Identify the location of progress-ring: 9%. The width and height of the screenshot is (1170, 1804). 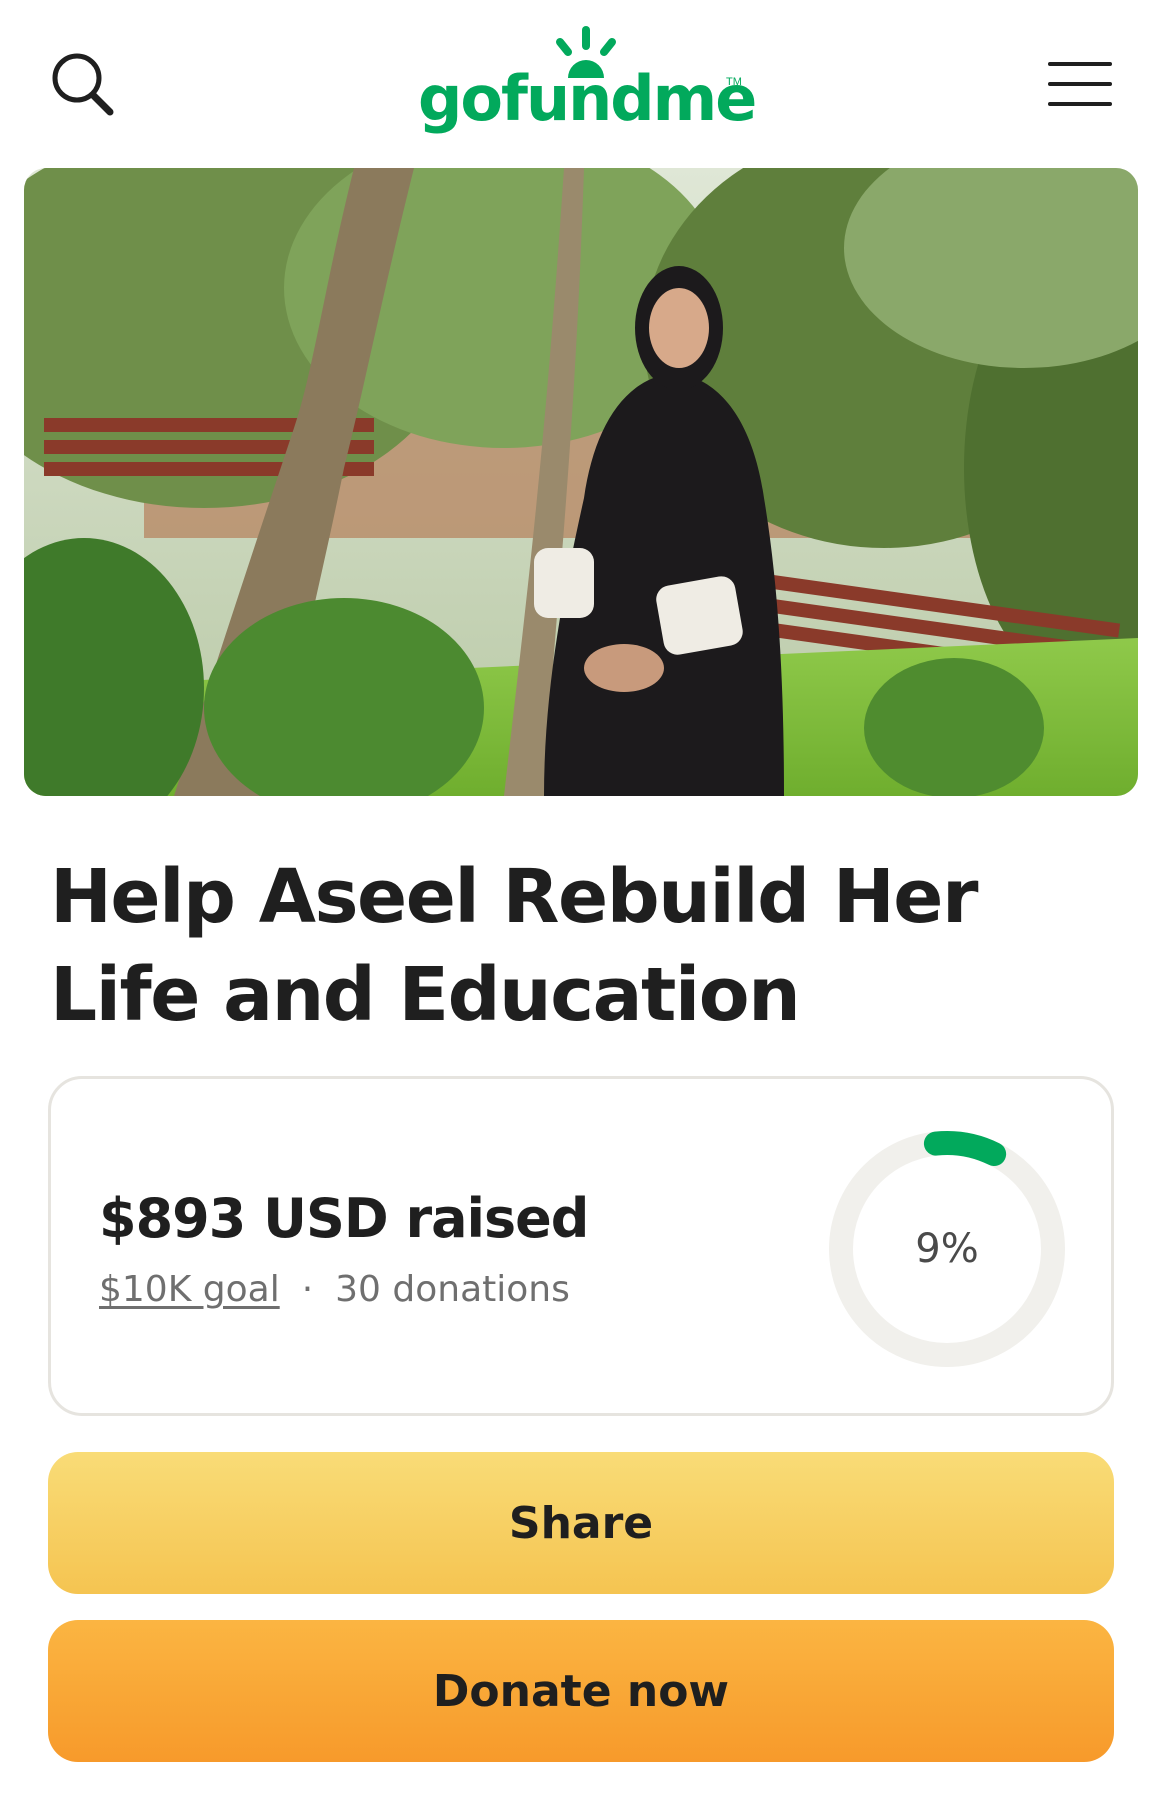
(947, 1249).